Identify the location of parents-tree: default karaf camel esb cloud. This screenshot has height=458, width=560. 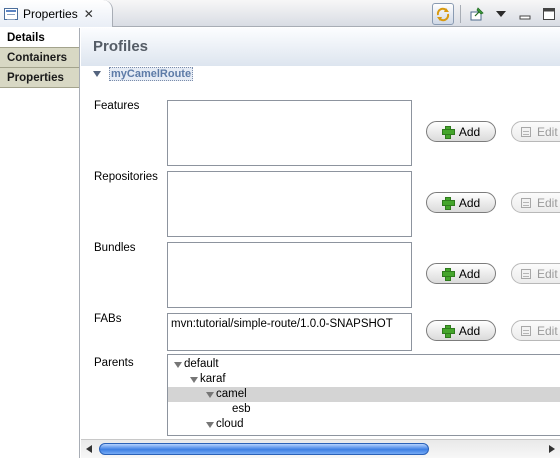
(363, 395).